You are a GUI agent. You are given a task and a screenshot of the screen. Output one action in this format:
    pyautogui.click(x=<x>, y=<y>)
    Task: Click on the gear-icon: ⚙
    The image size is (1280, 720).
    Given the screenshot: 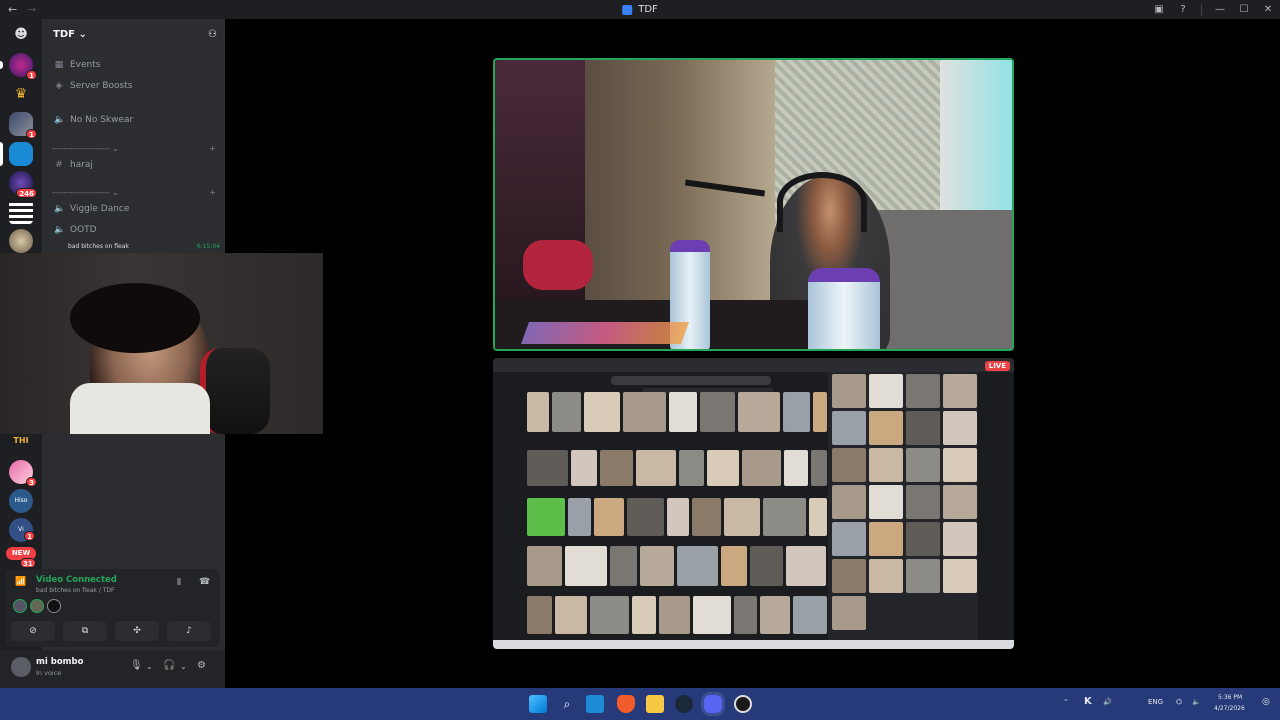 What is the action you would take?
    pyautogui.click(x=201, y=665)
    